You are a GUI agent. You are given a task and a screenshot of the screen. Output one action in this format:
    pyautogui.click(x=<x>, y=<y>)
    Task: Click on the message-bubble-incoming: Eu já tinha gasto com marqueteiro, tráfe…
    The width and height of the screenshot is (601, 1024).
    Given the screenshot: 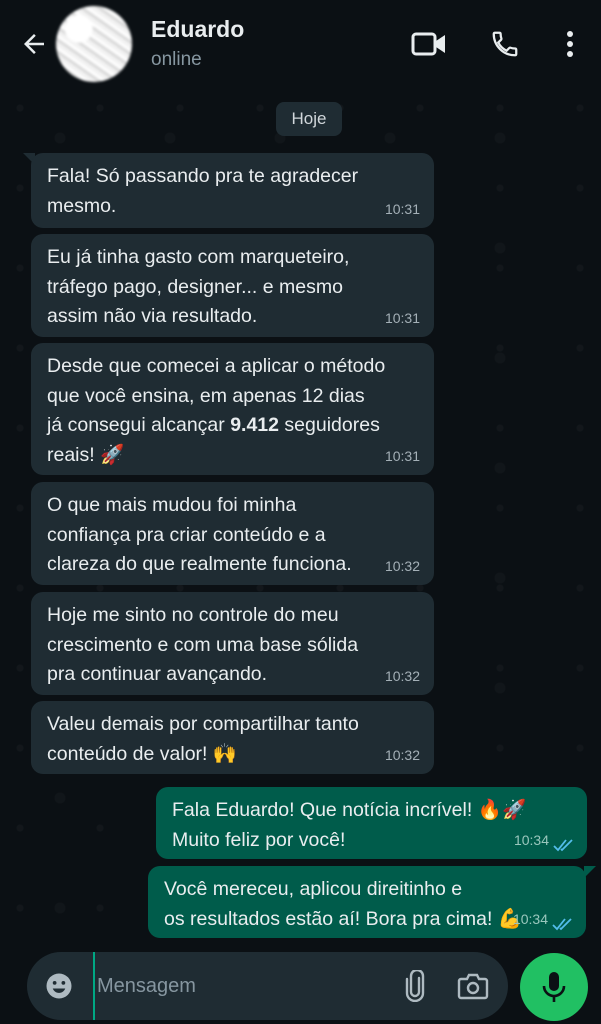 What is the action you would take?
    pyautogui.click(x=232, y=285)
    